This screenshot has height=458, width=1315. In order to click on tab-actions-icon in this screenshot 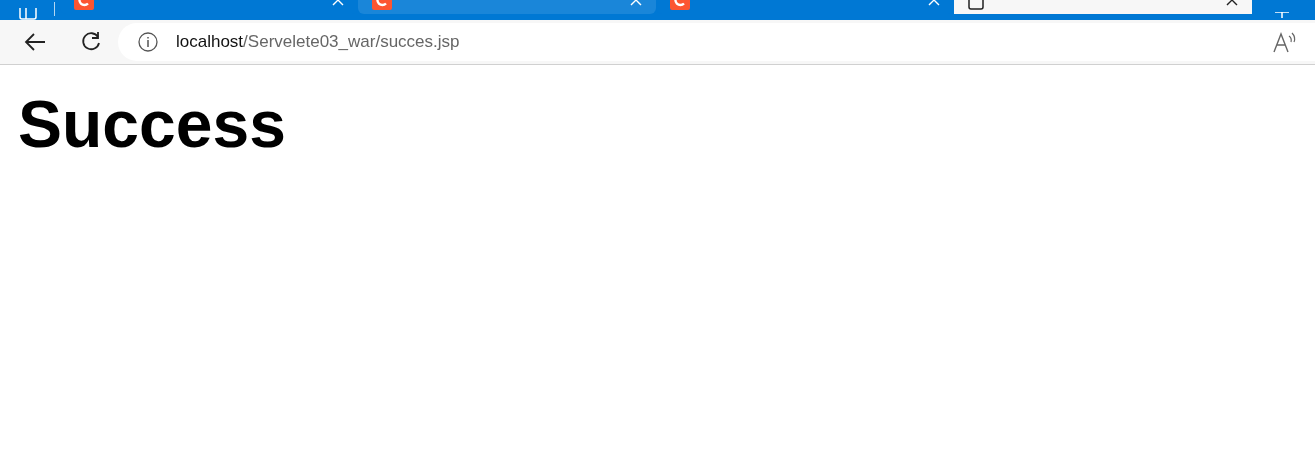, I will do `click(28, 14)`.